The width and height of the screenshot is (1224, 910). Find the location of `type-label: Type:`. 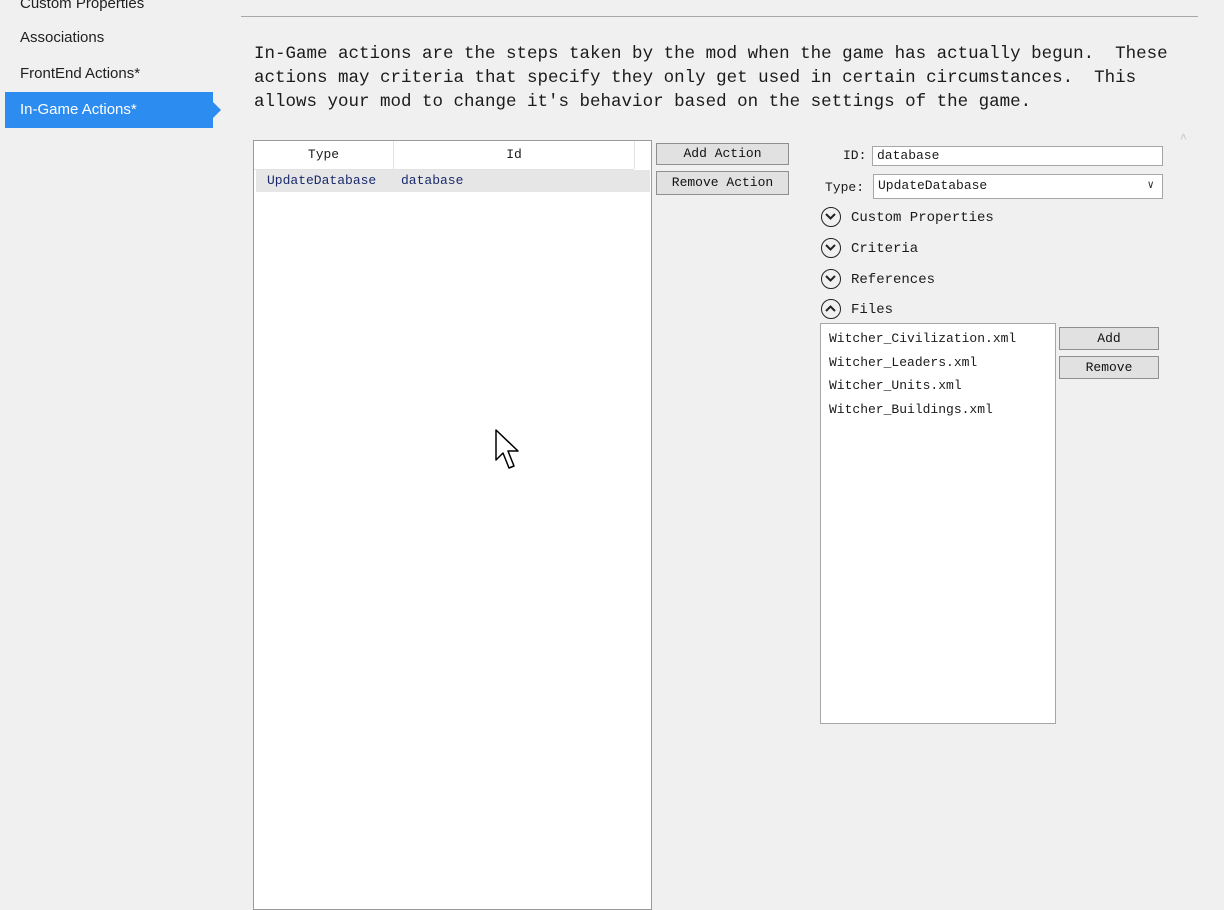

type-label: Type: is located at coordinates (845, 187).